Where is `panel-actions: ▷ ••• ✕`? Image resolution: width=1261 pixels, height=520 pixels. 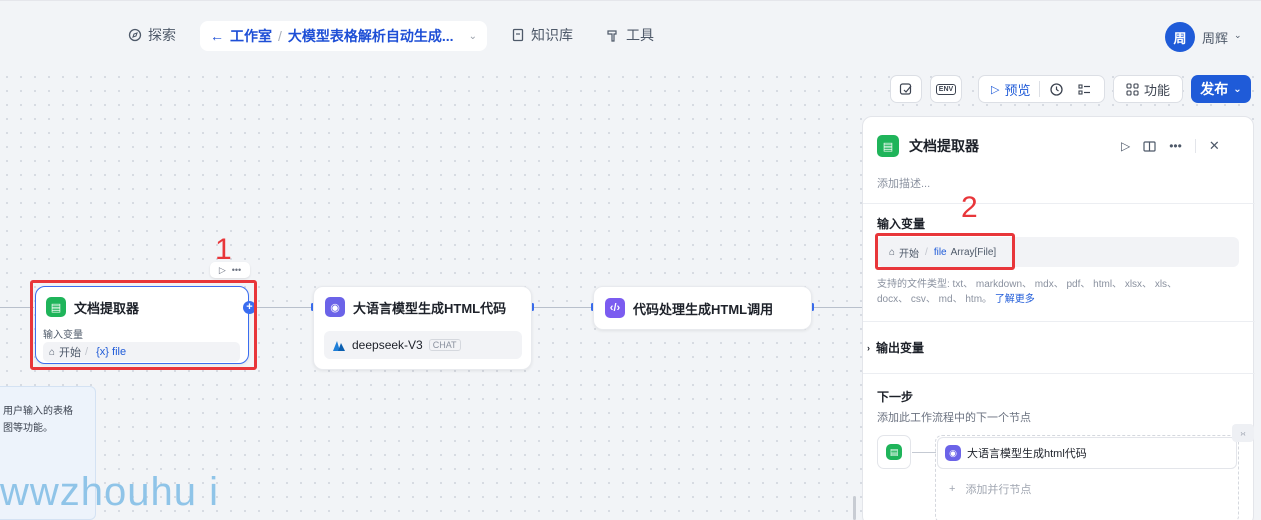 panel-actions: ▷ ••• ✕ is located at coordinates (1170, 146).